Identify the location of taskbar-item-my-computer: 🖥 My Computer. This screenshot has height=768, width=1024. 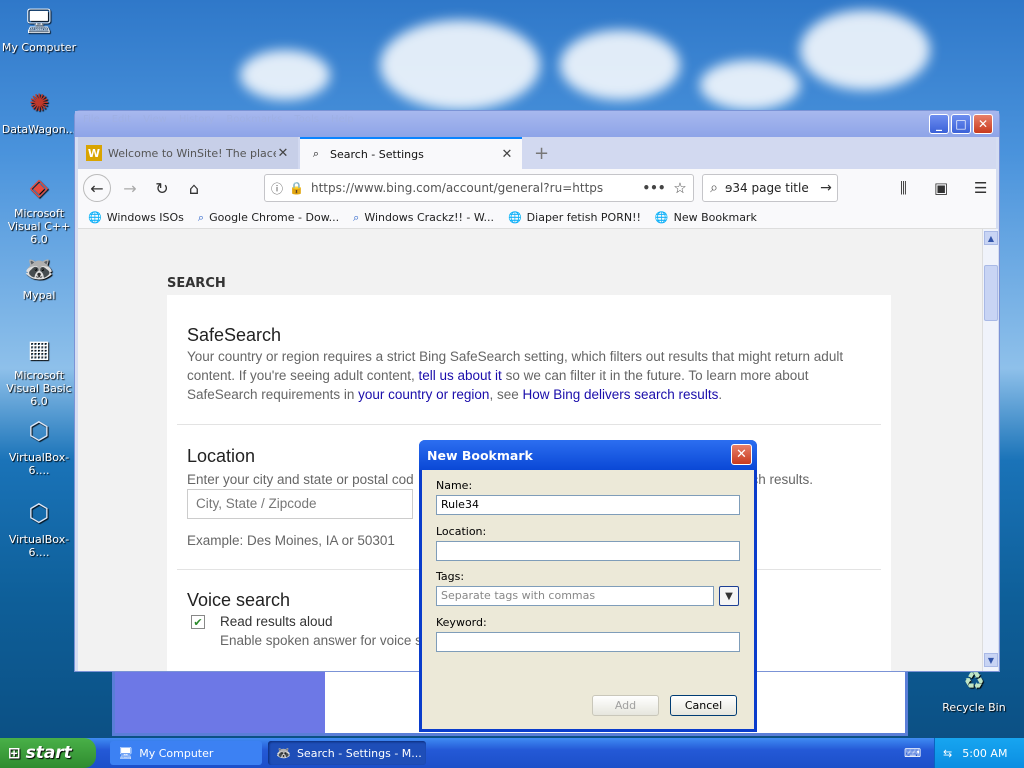
(186, 753).